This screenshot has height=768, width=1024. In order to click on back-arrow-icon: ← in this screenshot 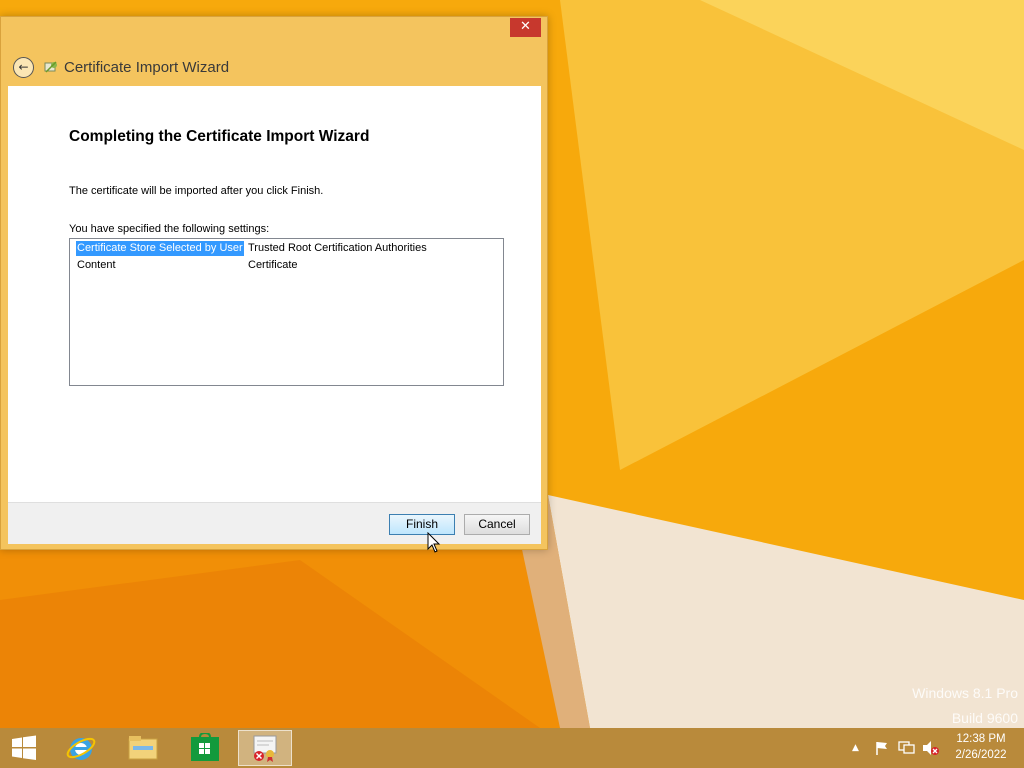, I will do `click(23, 67)`.